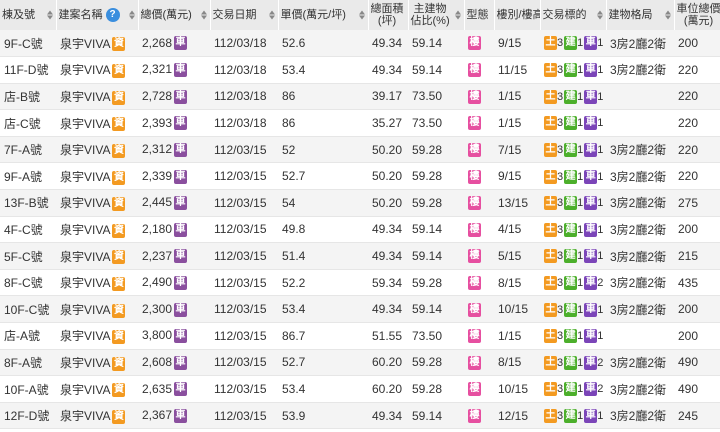  Describe the element at coordinates (388, 15) in the screenshot. I see `header-area: 總面積 (坪)` at that location.